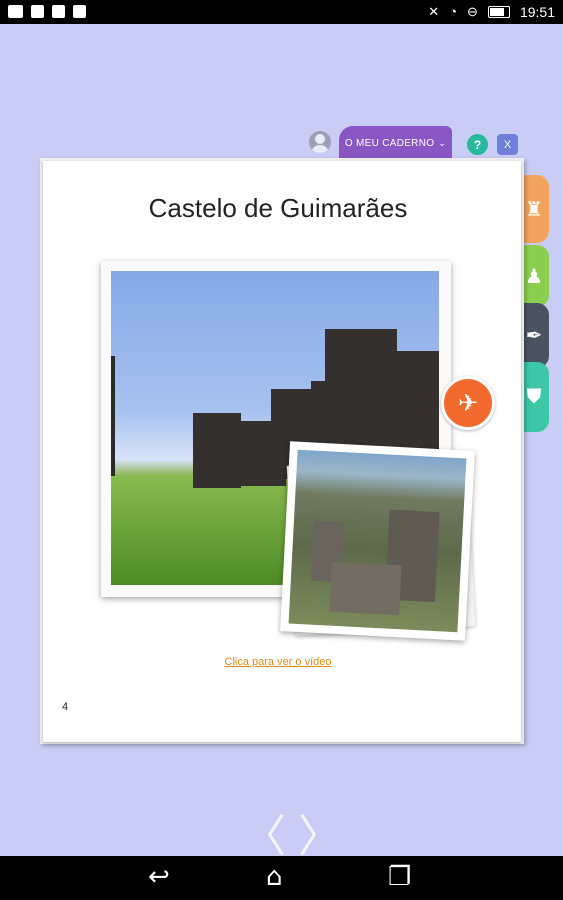 This screenshot has height=900, width=563. What do you see at coordinates (278, 208) in the screenshot?
I see `page-title: Castelo de Guimarães` at bounding box center [278, 208].